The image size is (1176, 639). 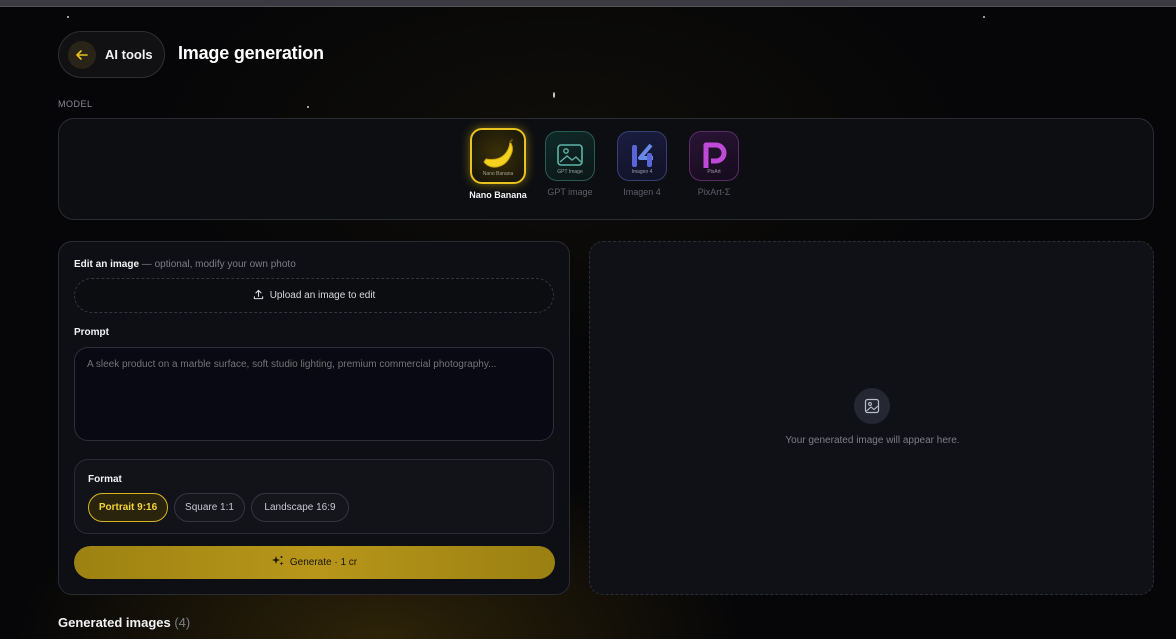 I want to click on back-button-label: AI tools, so click(x=129, y=54).